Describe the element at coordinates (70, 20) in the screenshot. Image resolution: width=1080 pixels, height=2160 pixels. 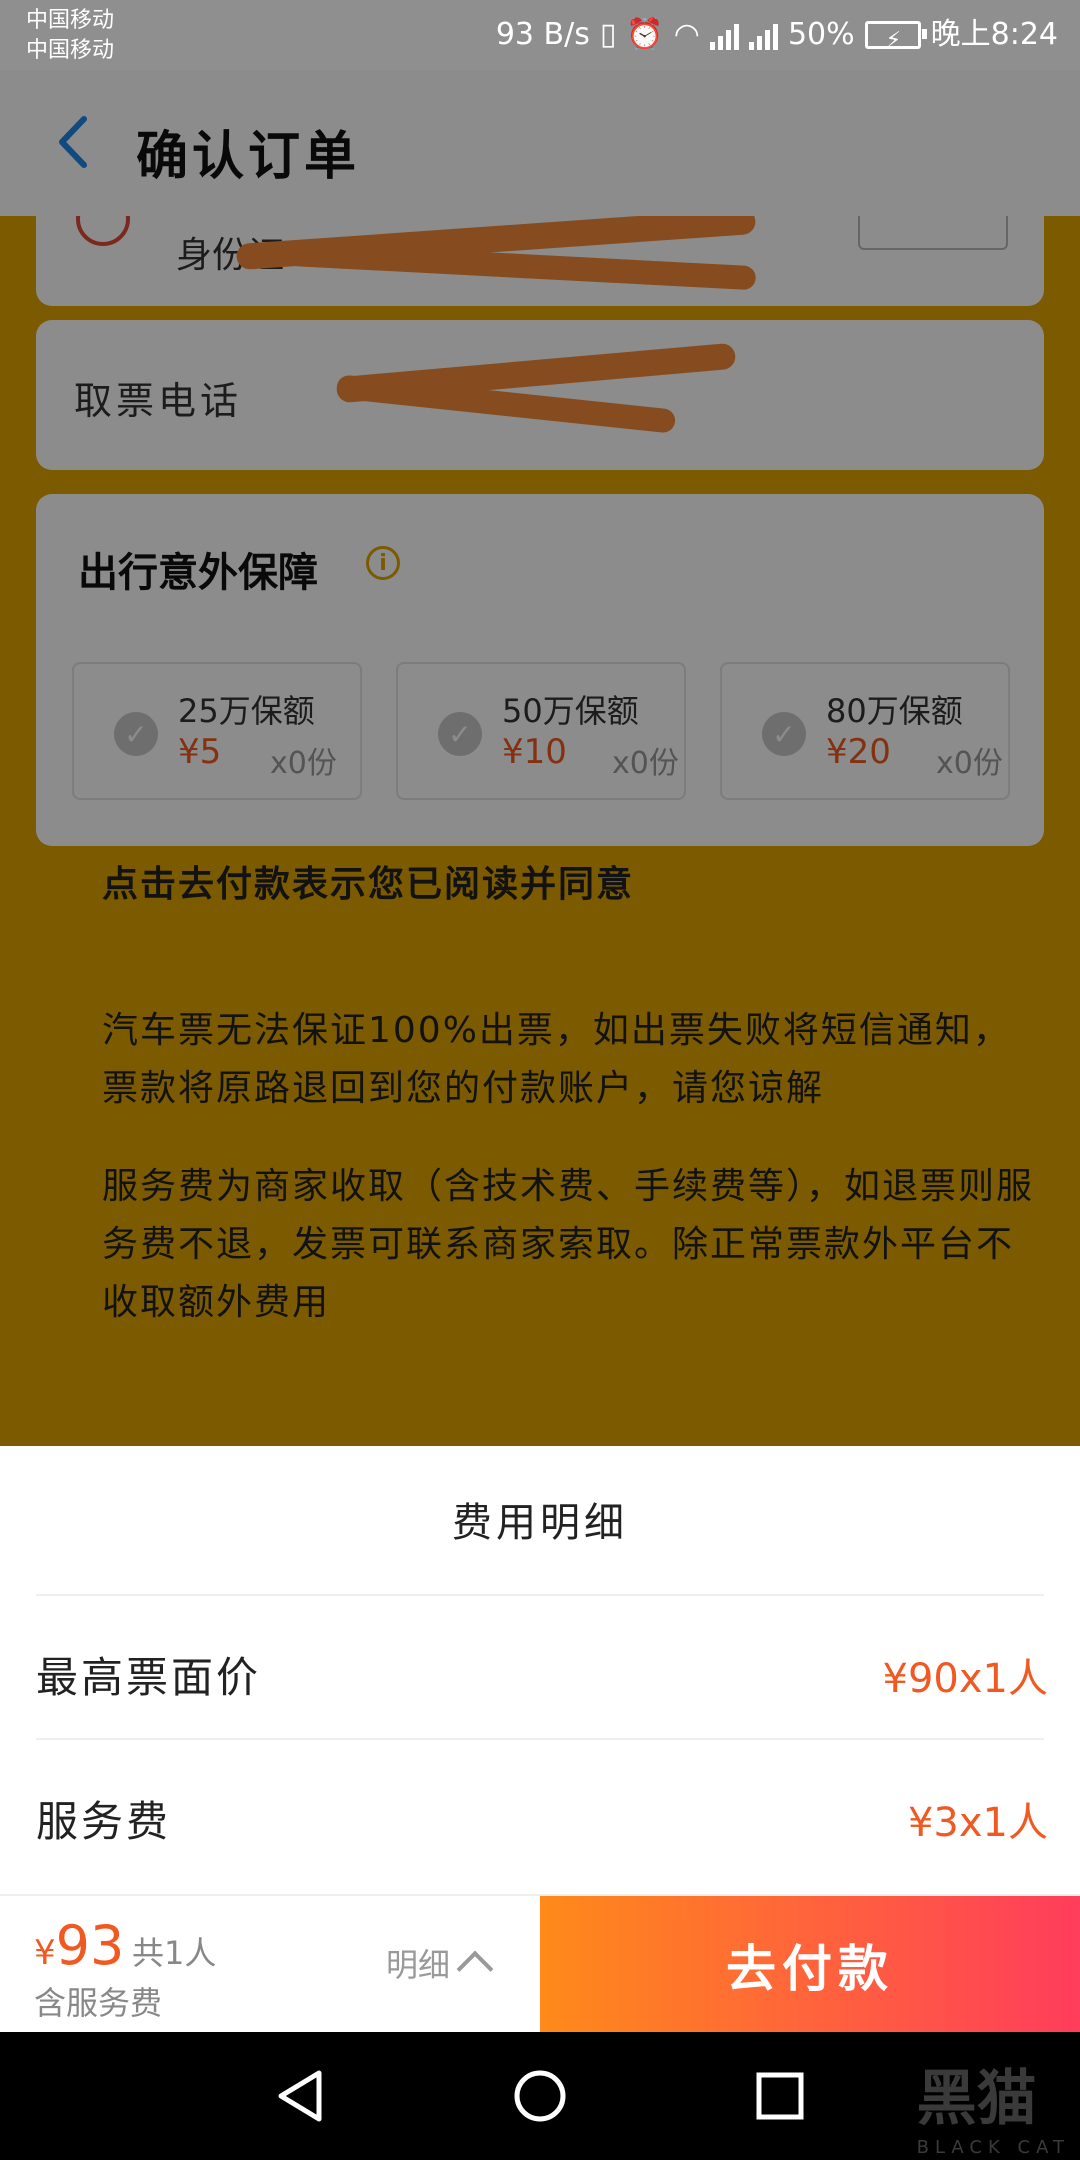
I see `carrier-1: 中国移动` at that location.